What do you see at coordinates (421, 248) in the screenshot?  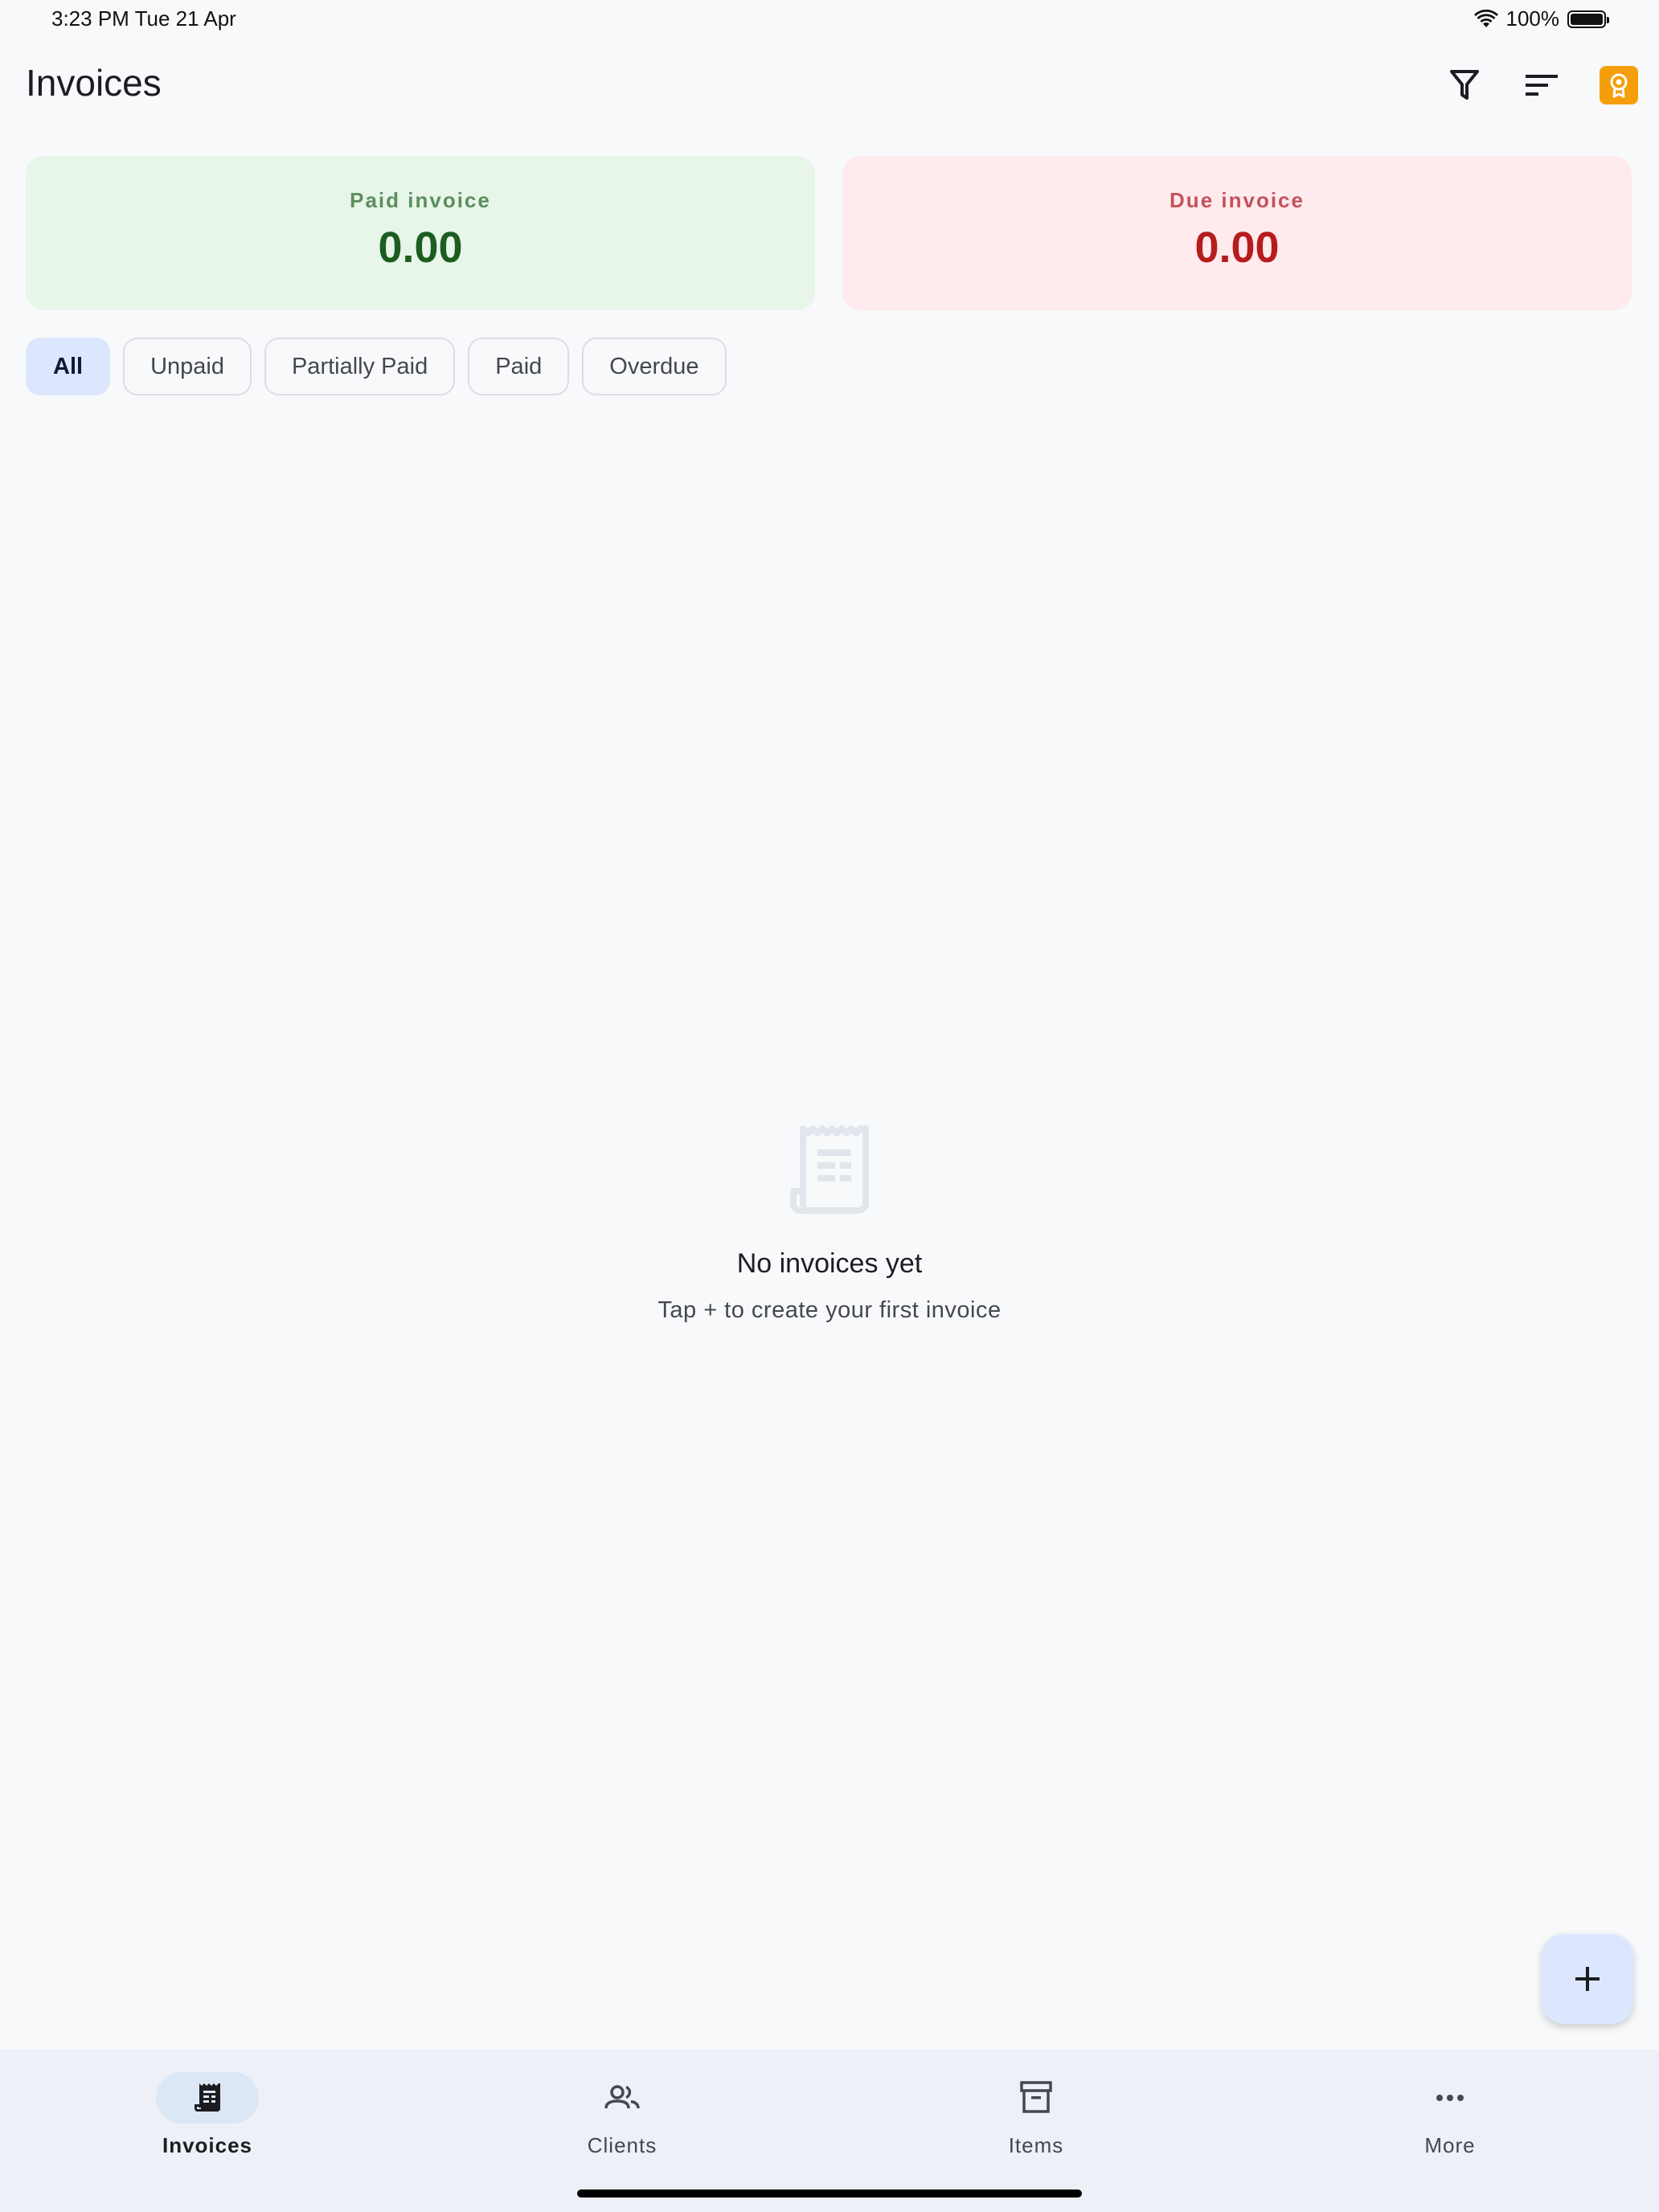 I see `paid-invoice-value: 0.00` at bounding box center [421, 248].